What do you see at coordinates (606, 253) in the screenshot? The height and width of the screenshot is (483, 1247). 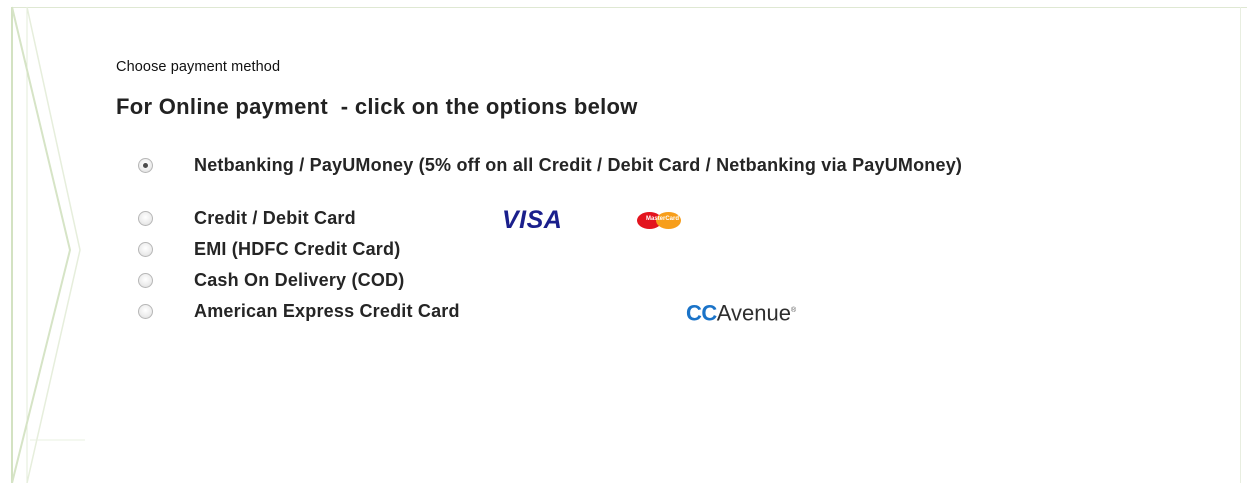 I see `payment-option-emi: EMI (HDFC Credit Card)` at bounding box center [606, 253].